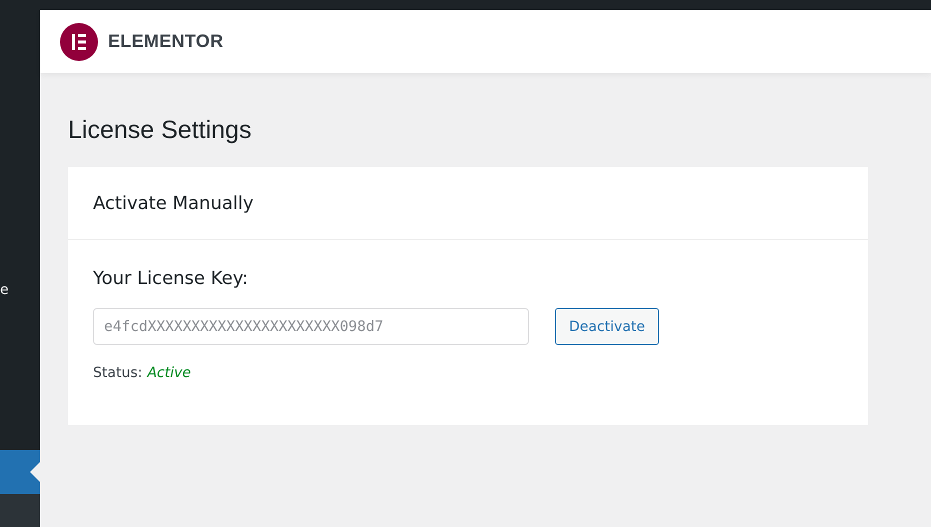 The height and width of the screenshot is (527, 931). I want to click on pointer-icon, so click(35, 472).